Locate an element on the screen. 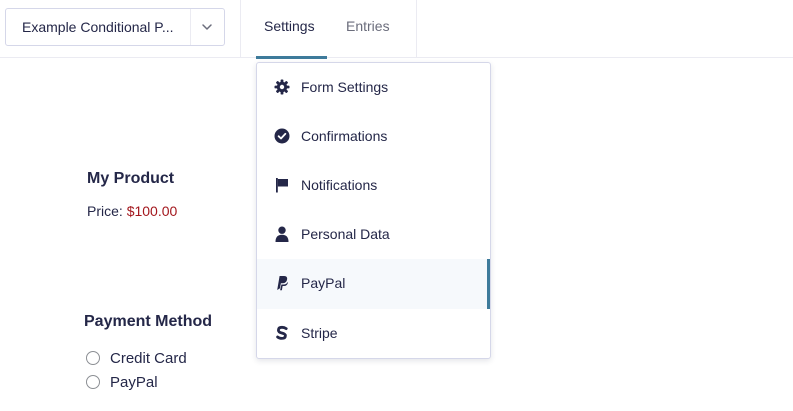  gear-icon is located at coordinates (282, 87).